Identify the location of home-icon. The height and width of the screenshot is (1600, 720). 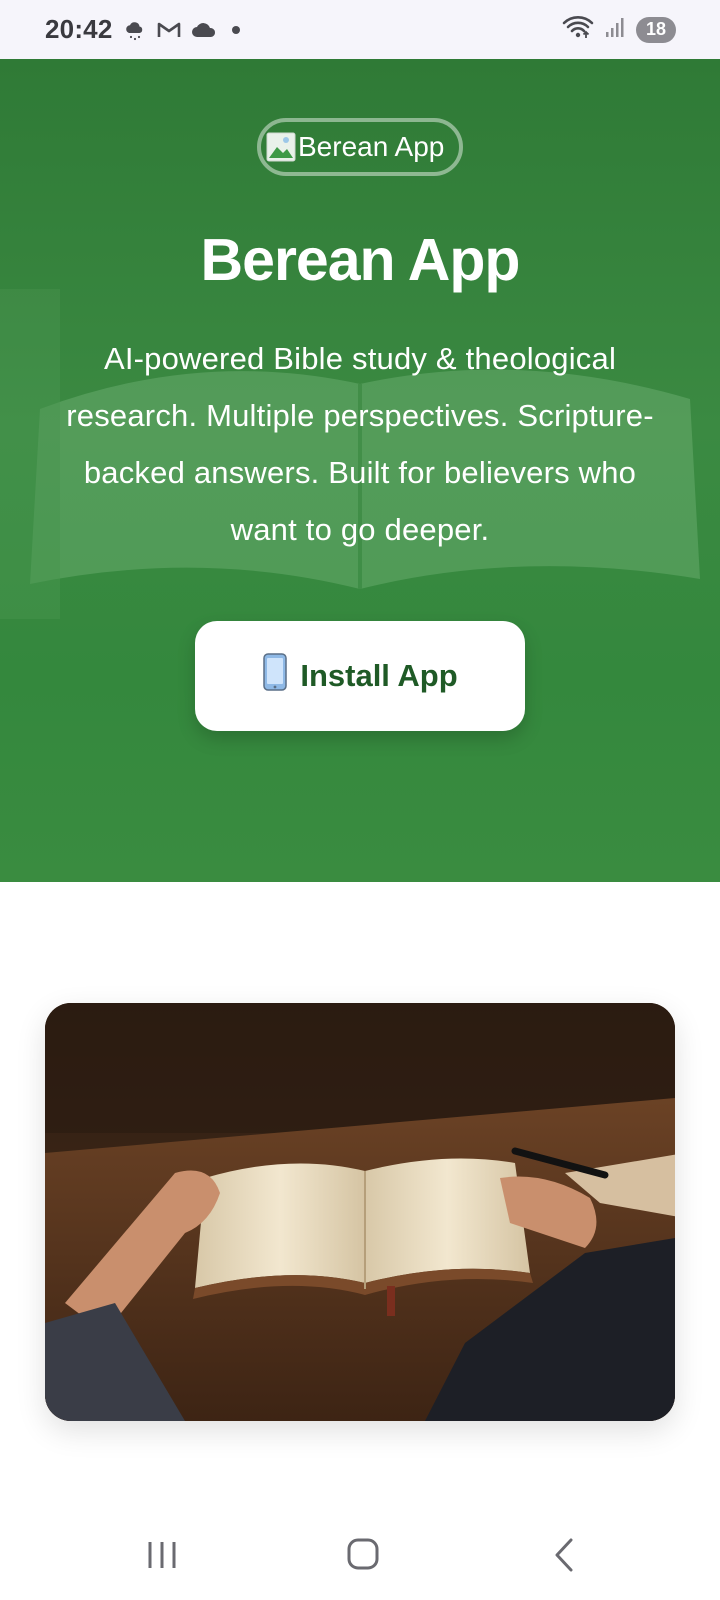
(363, 1555).